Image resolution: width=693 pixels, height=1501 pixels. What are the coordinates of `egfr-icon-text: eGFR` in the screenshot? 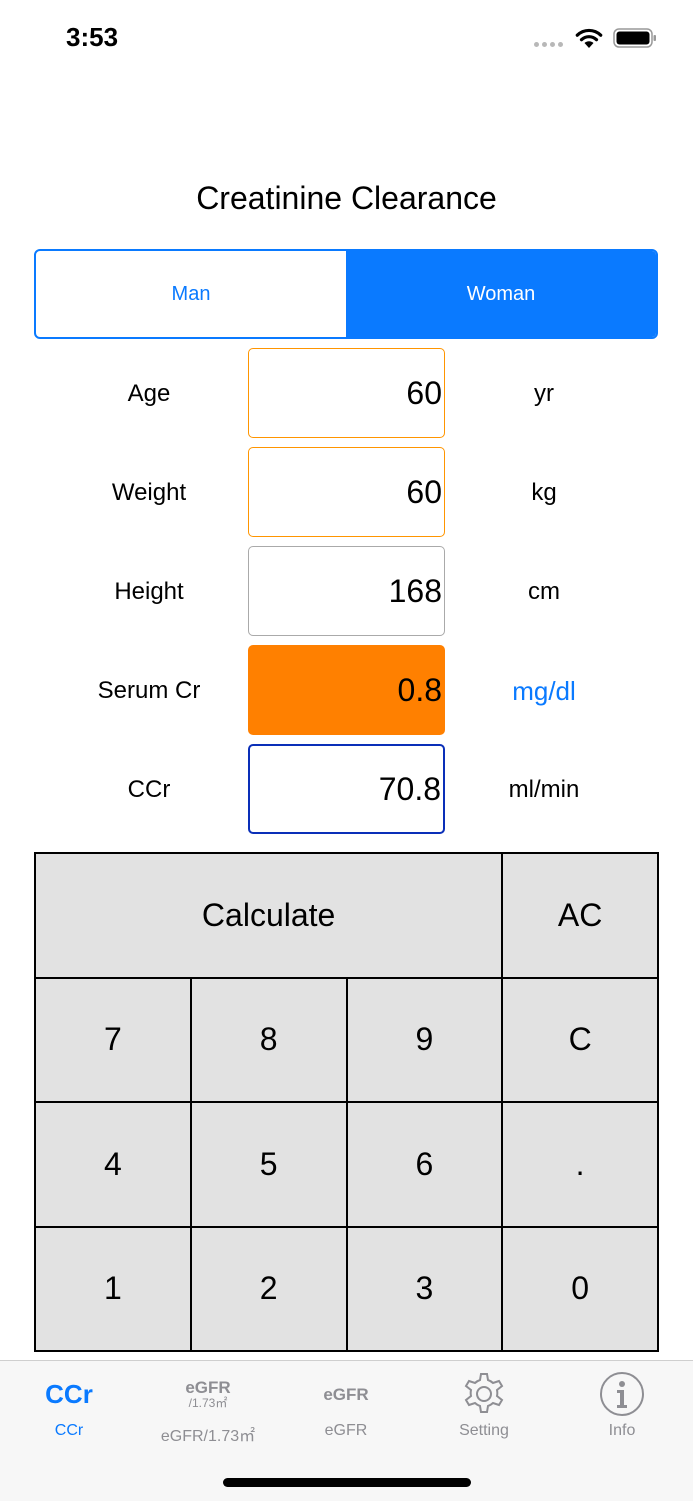 It's located at (346, 1394).